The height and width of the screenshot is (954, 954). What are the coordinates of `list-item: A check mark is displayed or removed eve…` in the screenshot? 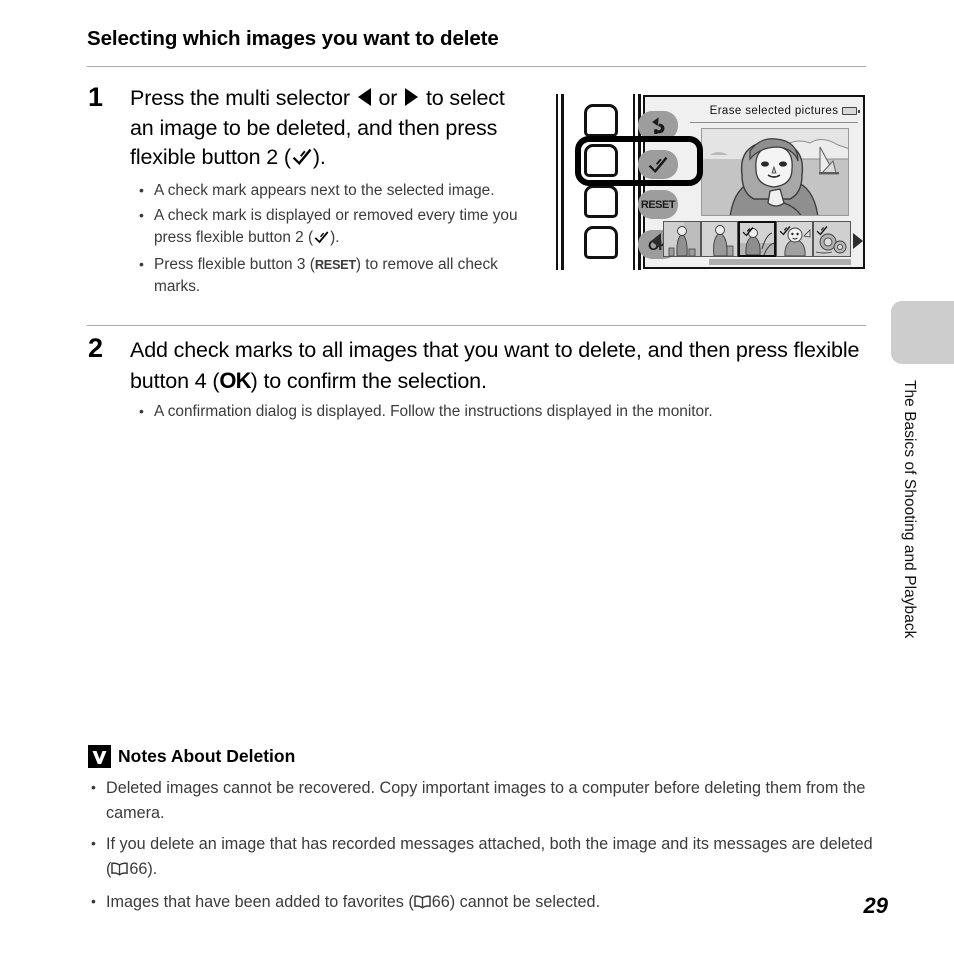 It's located at (334, 228).